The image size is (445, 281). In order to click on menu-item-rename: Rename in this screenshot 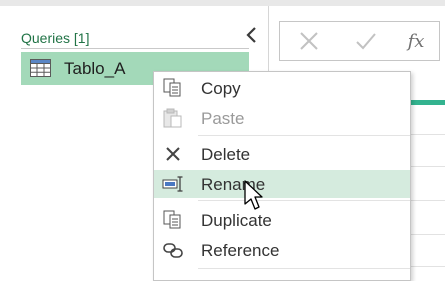, I will do `click(282, 184)`.